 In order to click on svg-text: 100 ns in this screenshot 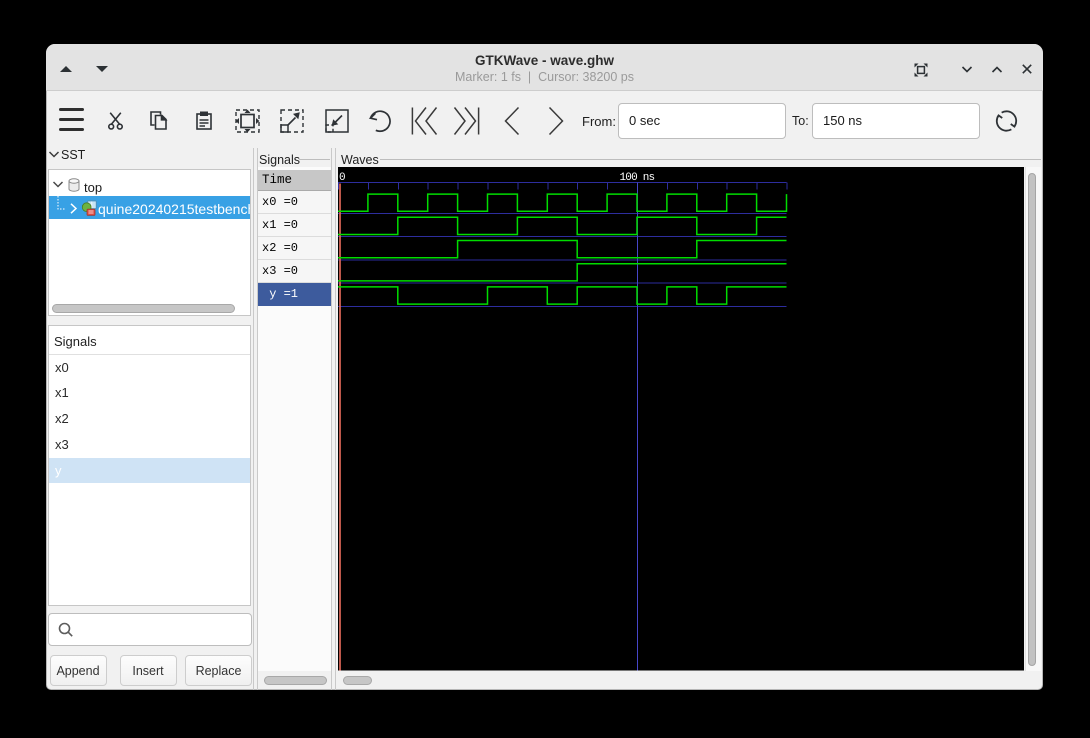, I will do `click(637, 178)`.